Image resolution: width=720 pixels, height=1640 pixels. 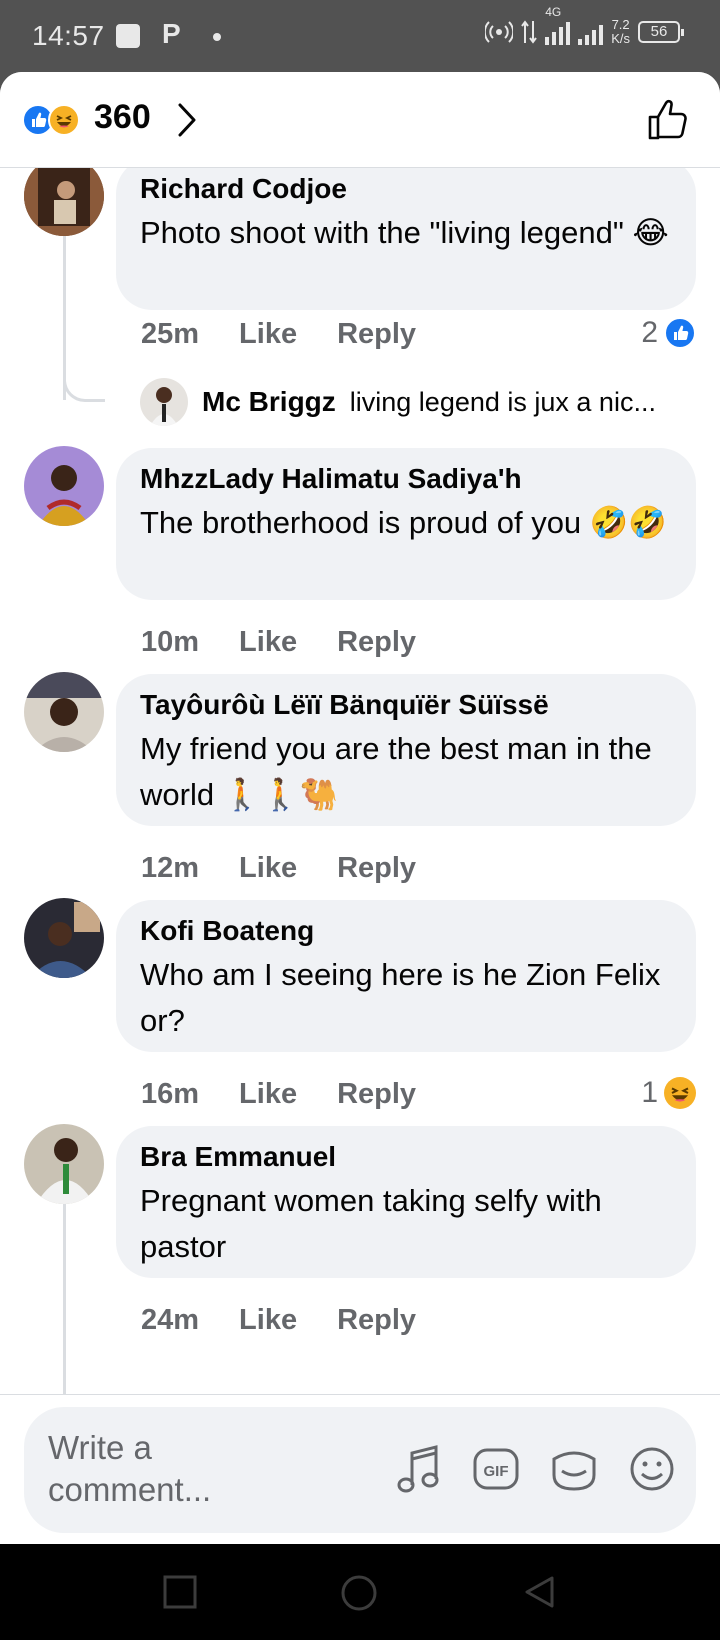 What do you see at coordinates (269, 402) in the screenshot?
I see `reply-author: Mc Briggz` at bounding box center [269, 402].